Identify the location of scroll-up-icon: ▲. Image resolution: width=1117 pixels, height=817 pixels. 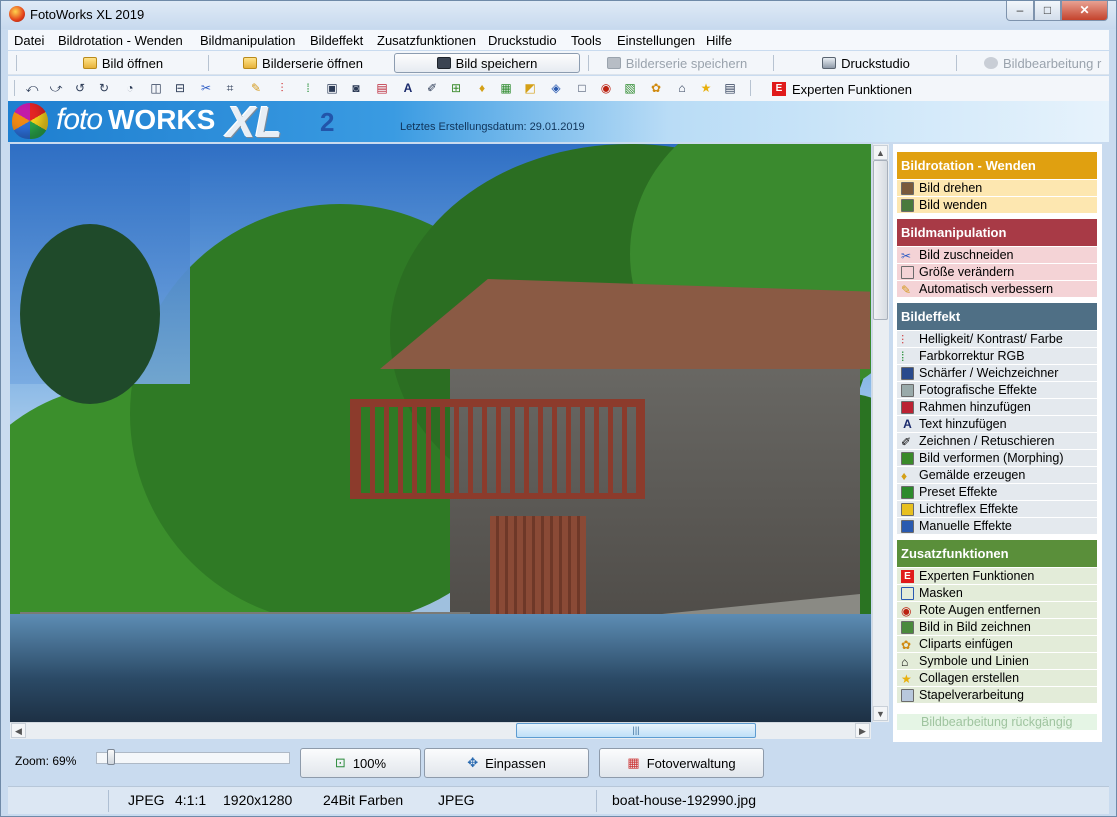
(880, 152).